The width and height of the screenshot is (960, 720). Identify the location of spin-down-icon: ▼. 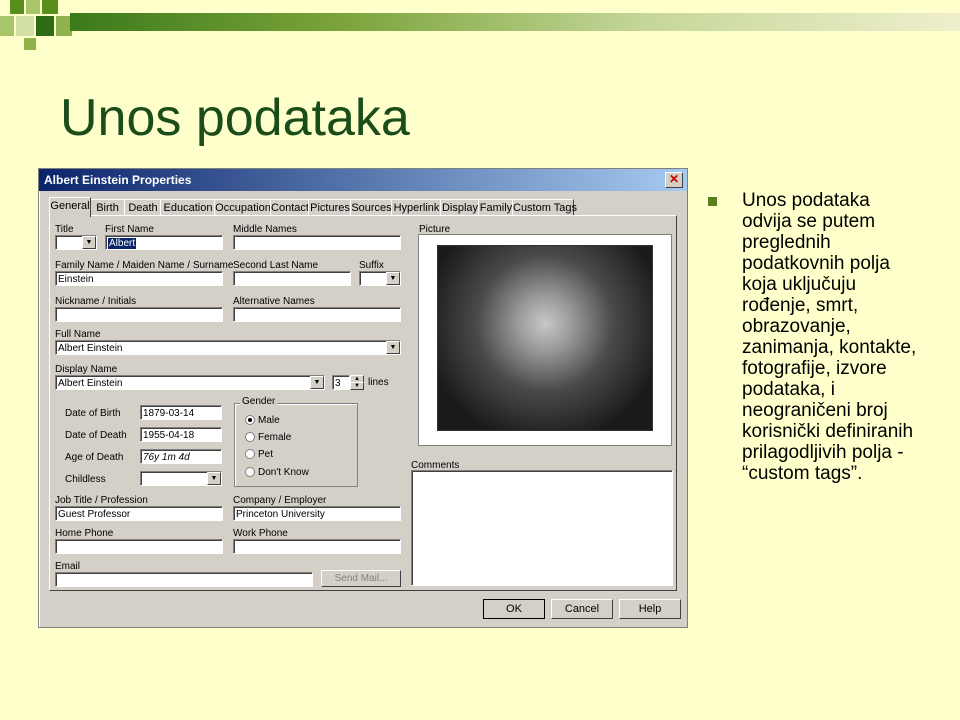
(357, 386).